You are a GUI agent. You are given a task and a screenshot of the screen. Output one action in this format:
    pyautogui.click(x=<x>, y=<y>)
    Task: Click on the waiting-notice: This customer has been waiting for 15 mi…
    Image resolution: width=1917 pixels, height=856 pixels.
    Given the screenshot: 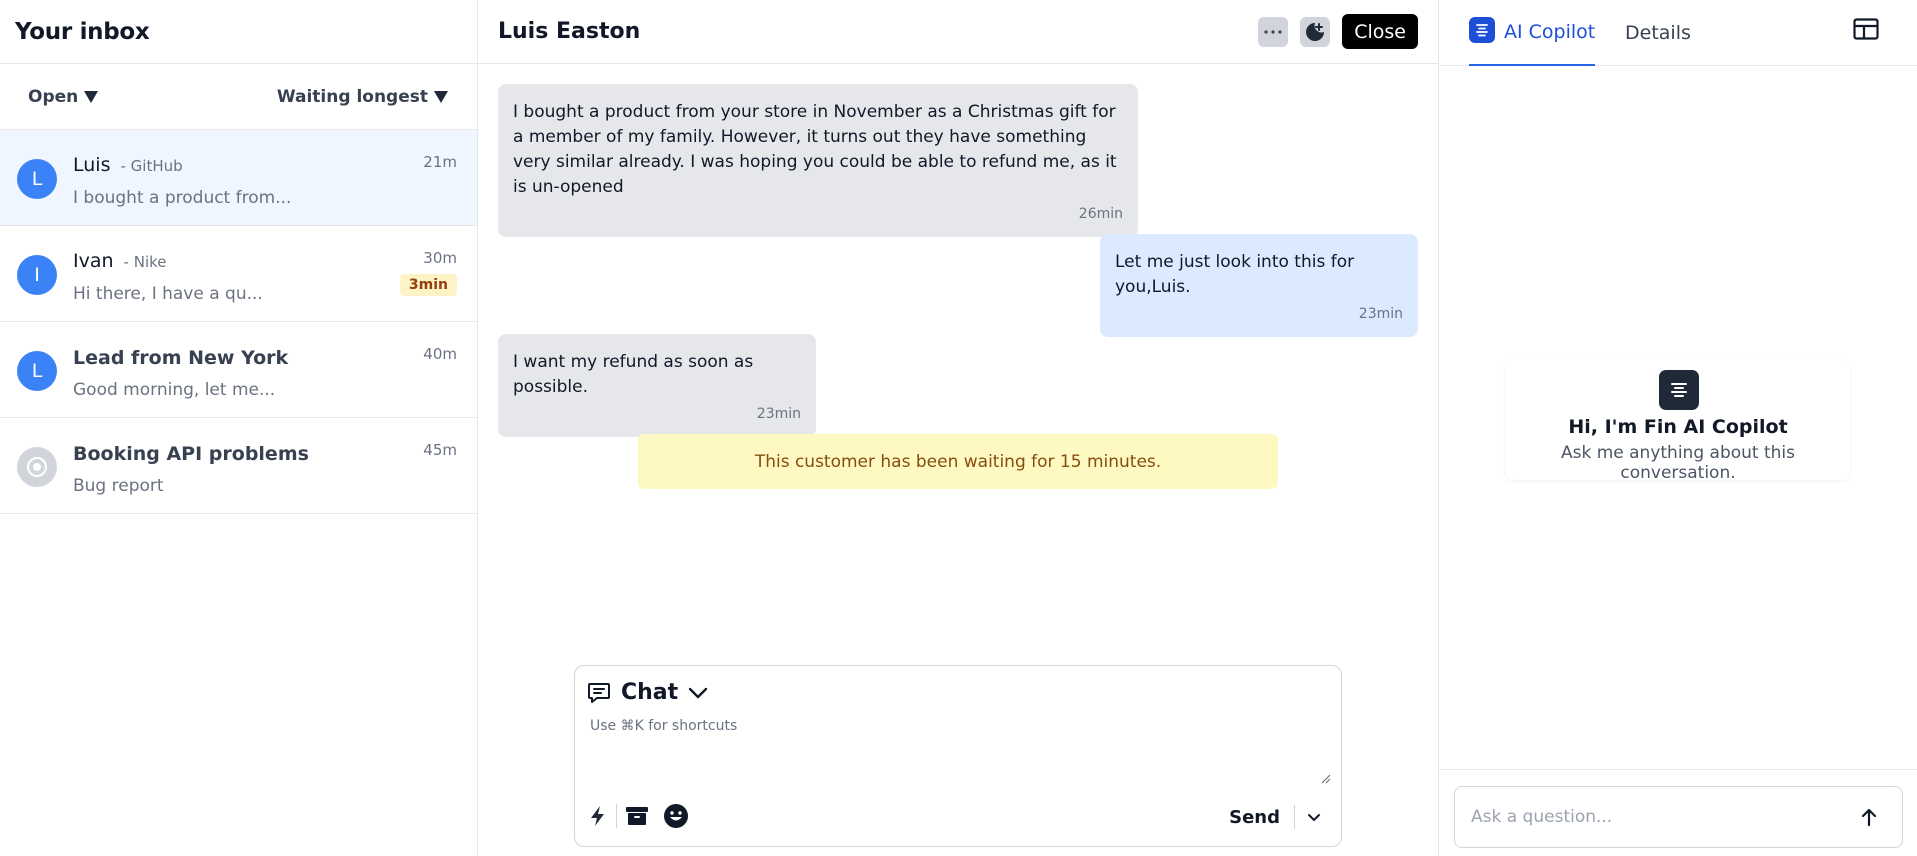 What is the action you would take?
    pyautogui.click(x=958, y=461)
    